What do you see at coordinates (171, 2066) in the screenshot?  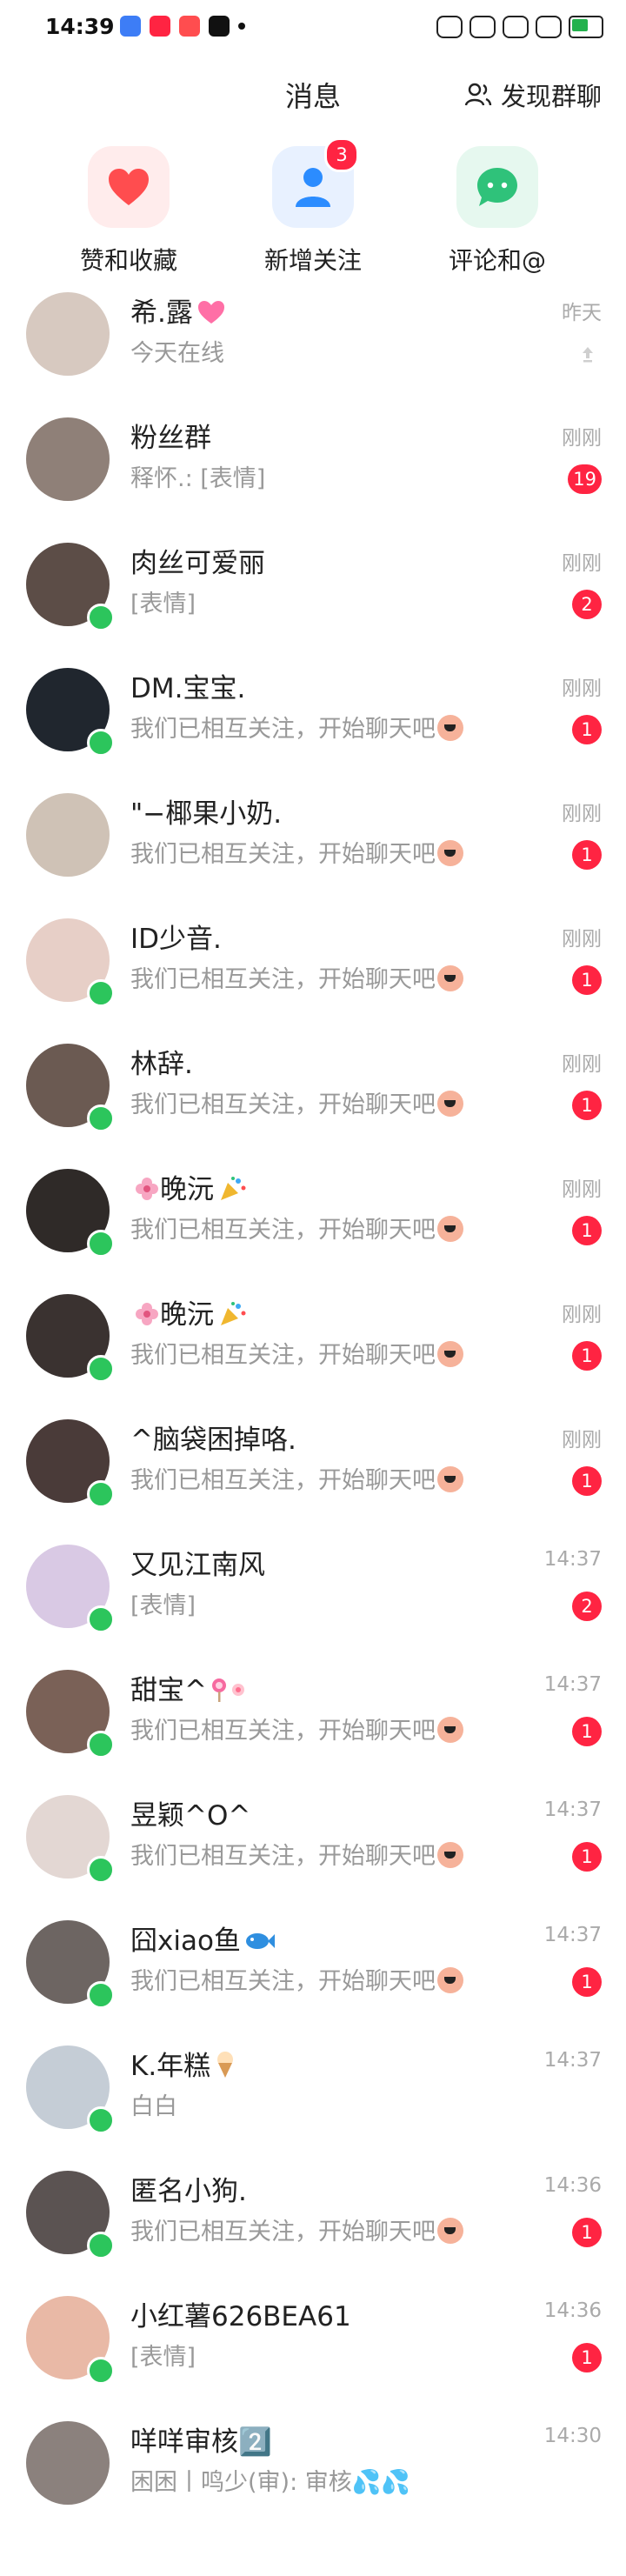 I see `conversation-name-text: K.年糕` at bounding box center [171, 2066].